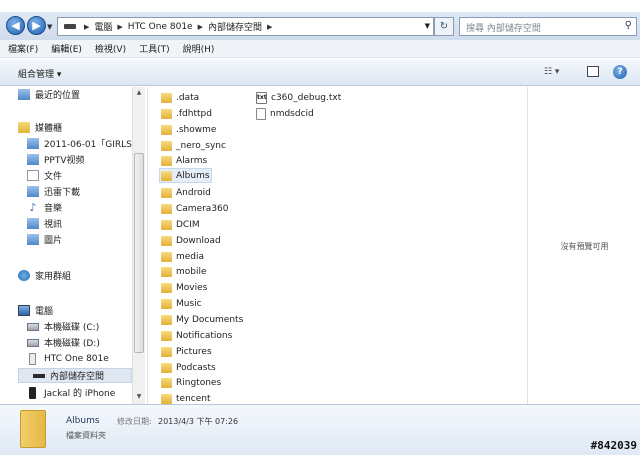 The image size is (640, 455). I want to click on menu-tools: 工具(T), so click(154, 48).